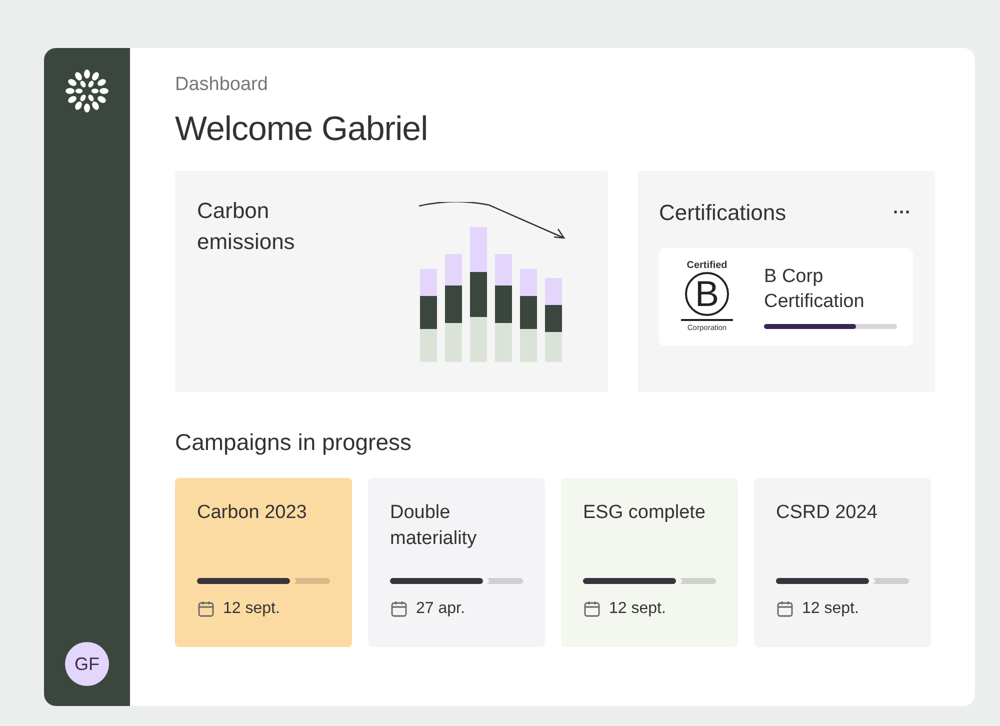  Describe the element at coordinates (263, 562) in the screenshot. I see `campaign-card: Carbon 2023 12 sept.` at that location.